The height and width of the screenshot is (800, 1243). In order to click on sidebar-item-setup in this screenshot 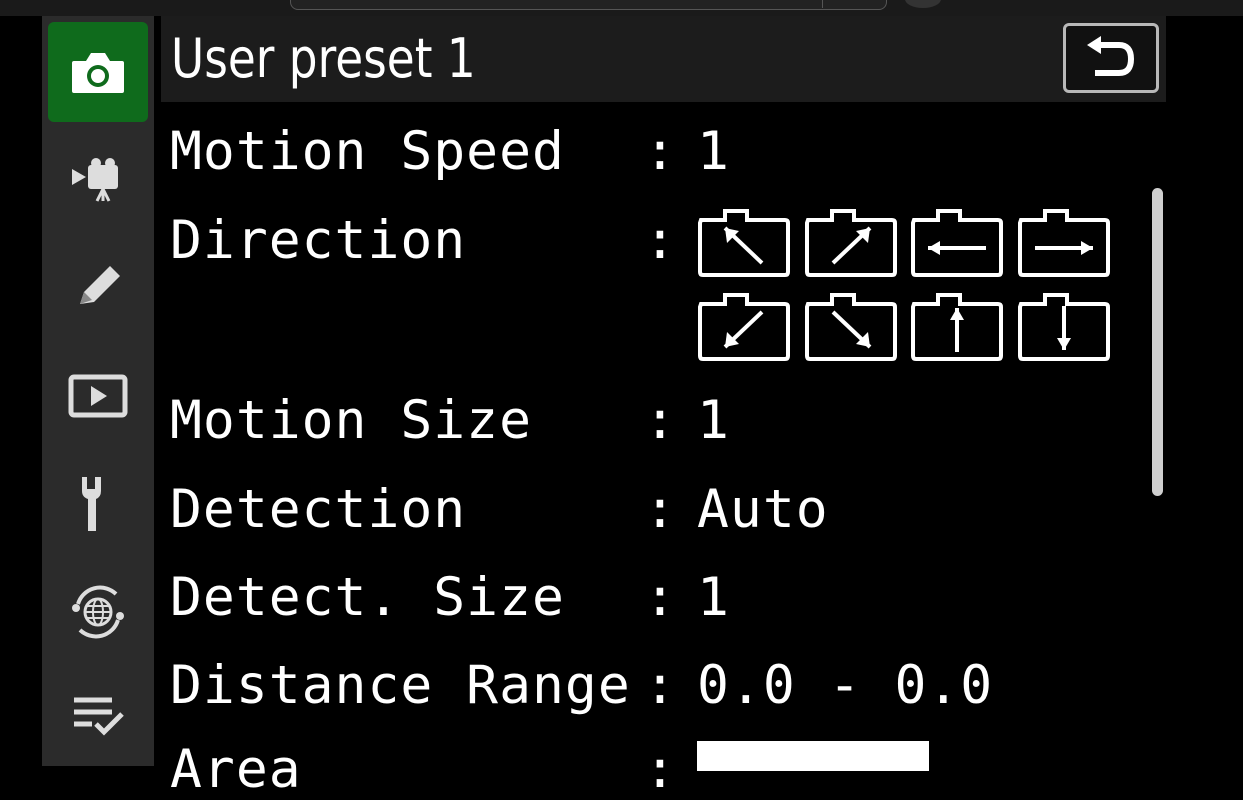, I will do `click(98, 504)`.